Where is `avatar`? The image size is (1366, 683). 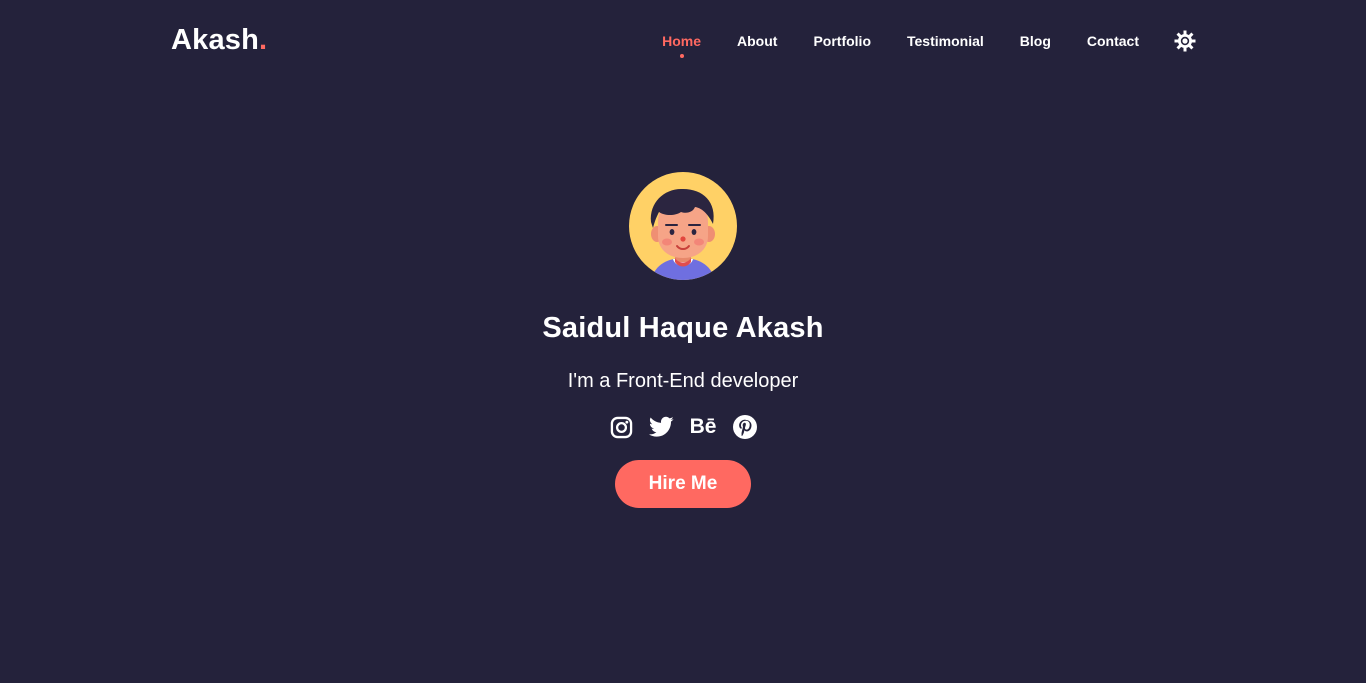 avatar is located at coordinates (683, 226).